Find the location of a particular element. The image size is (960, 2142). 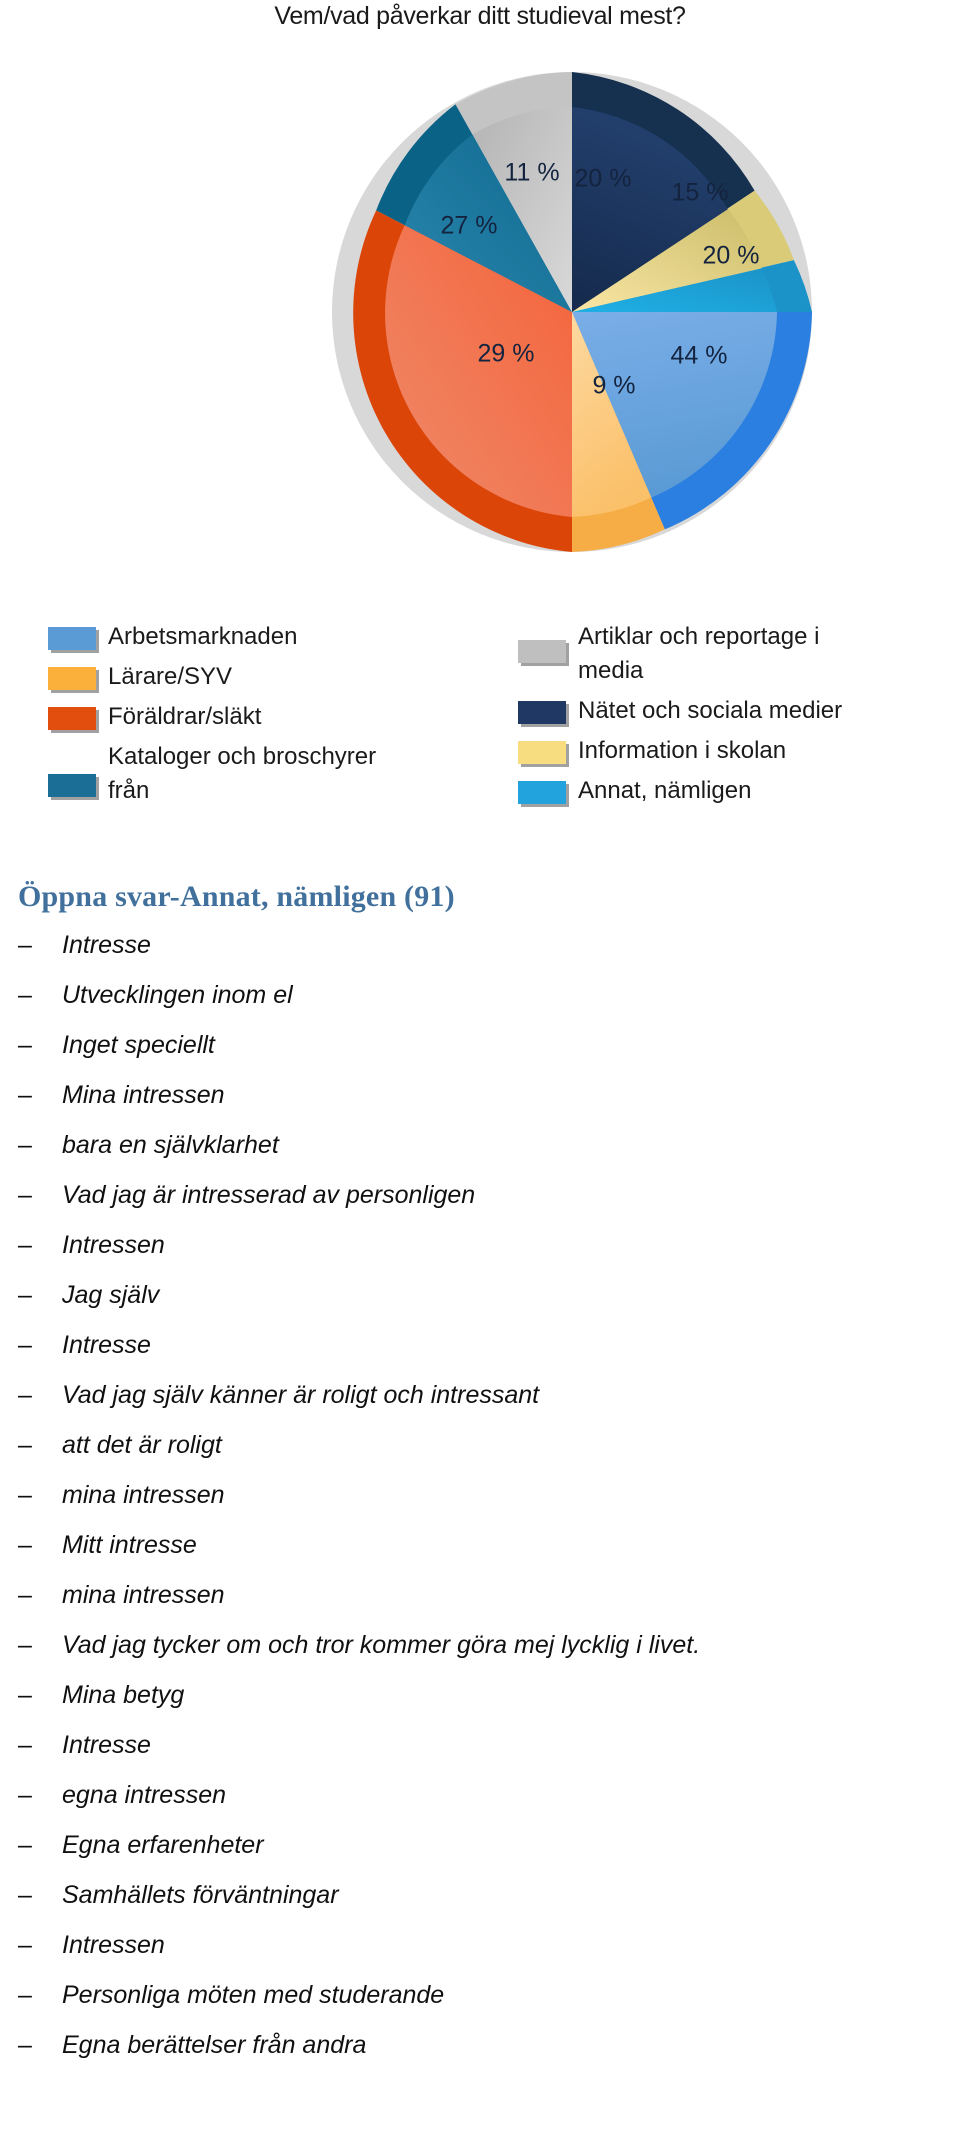

pie-label-larare: 9 % is located at coordinates (613, 386).